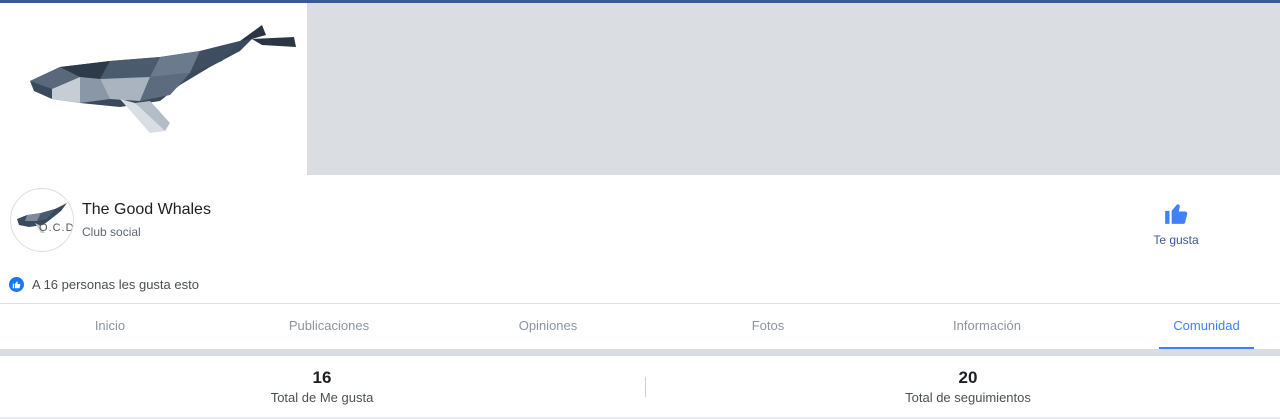  What do you see at coordinates (1176, 225) in the screenshot?
I see `like-button: Te gusta` at bounding box center [1176, 225].